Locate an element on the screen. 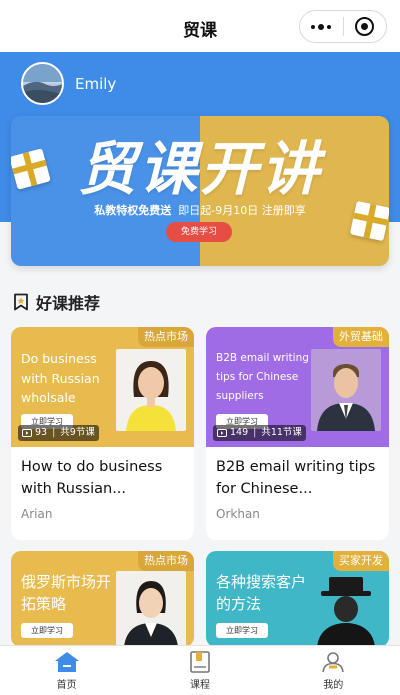  course-author: Arian is located at coordinates (37, 514).